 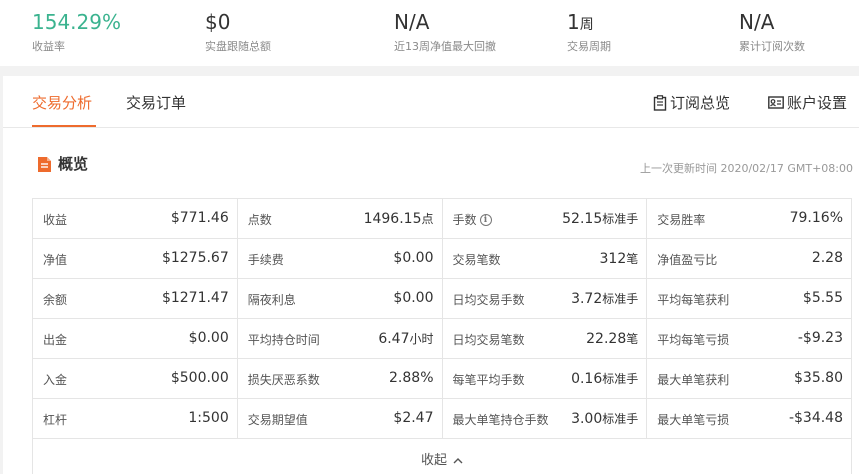 I want to click on account-settings-button: 账户设置, so click(x=807, y=103).